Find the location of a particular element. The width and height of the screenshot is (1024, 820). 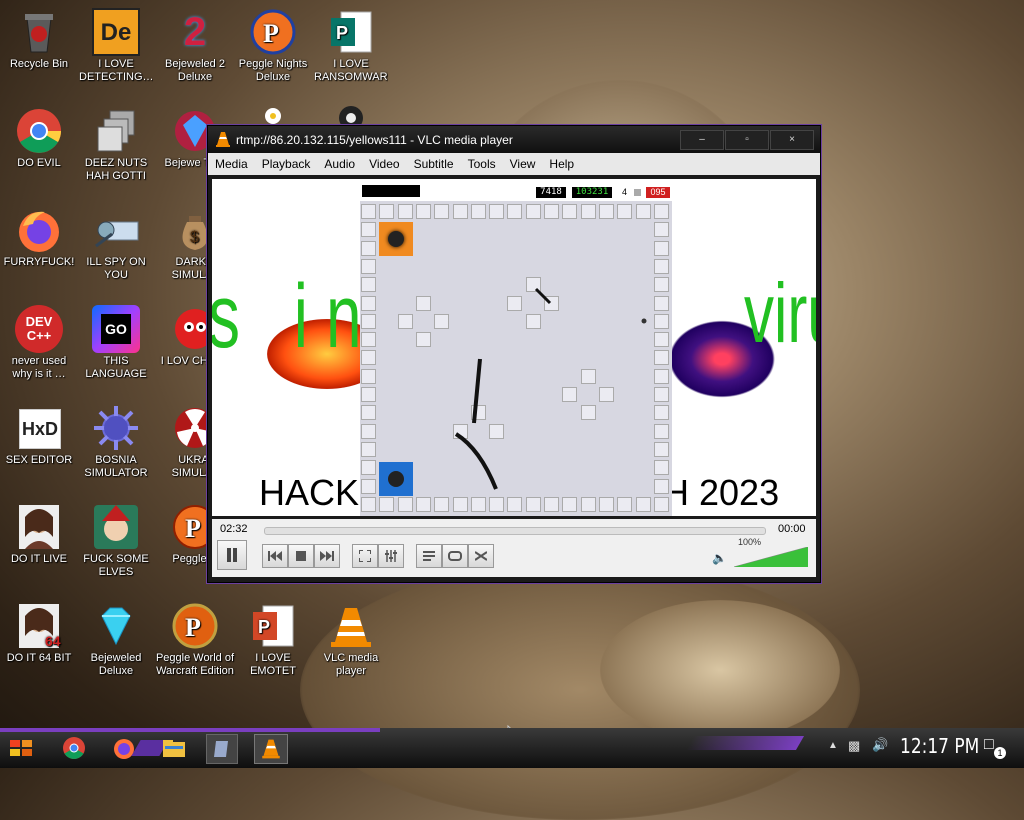

desktop-icon-furryfuck: FURRYFUCK! is located at coordinates (39, 237).